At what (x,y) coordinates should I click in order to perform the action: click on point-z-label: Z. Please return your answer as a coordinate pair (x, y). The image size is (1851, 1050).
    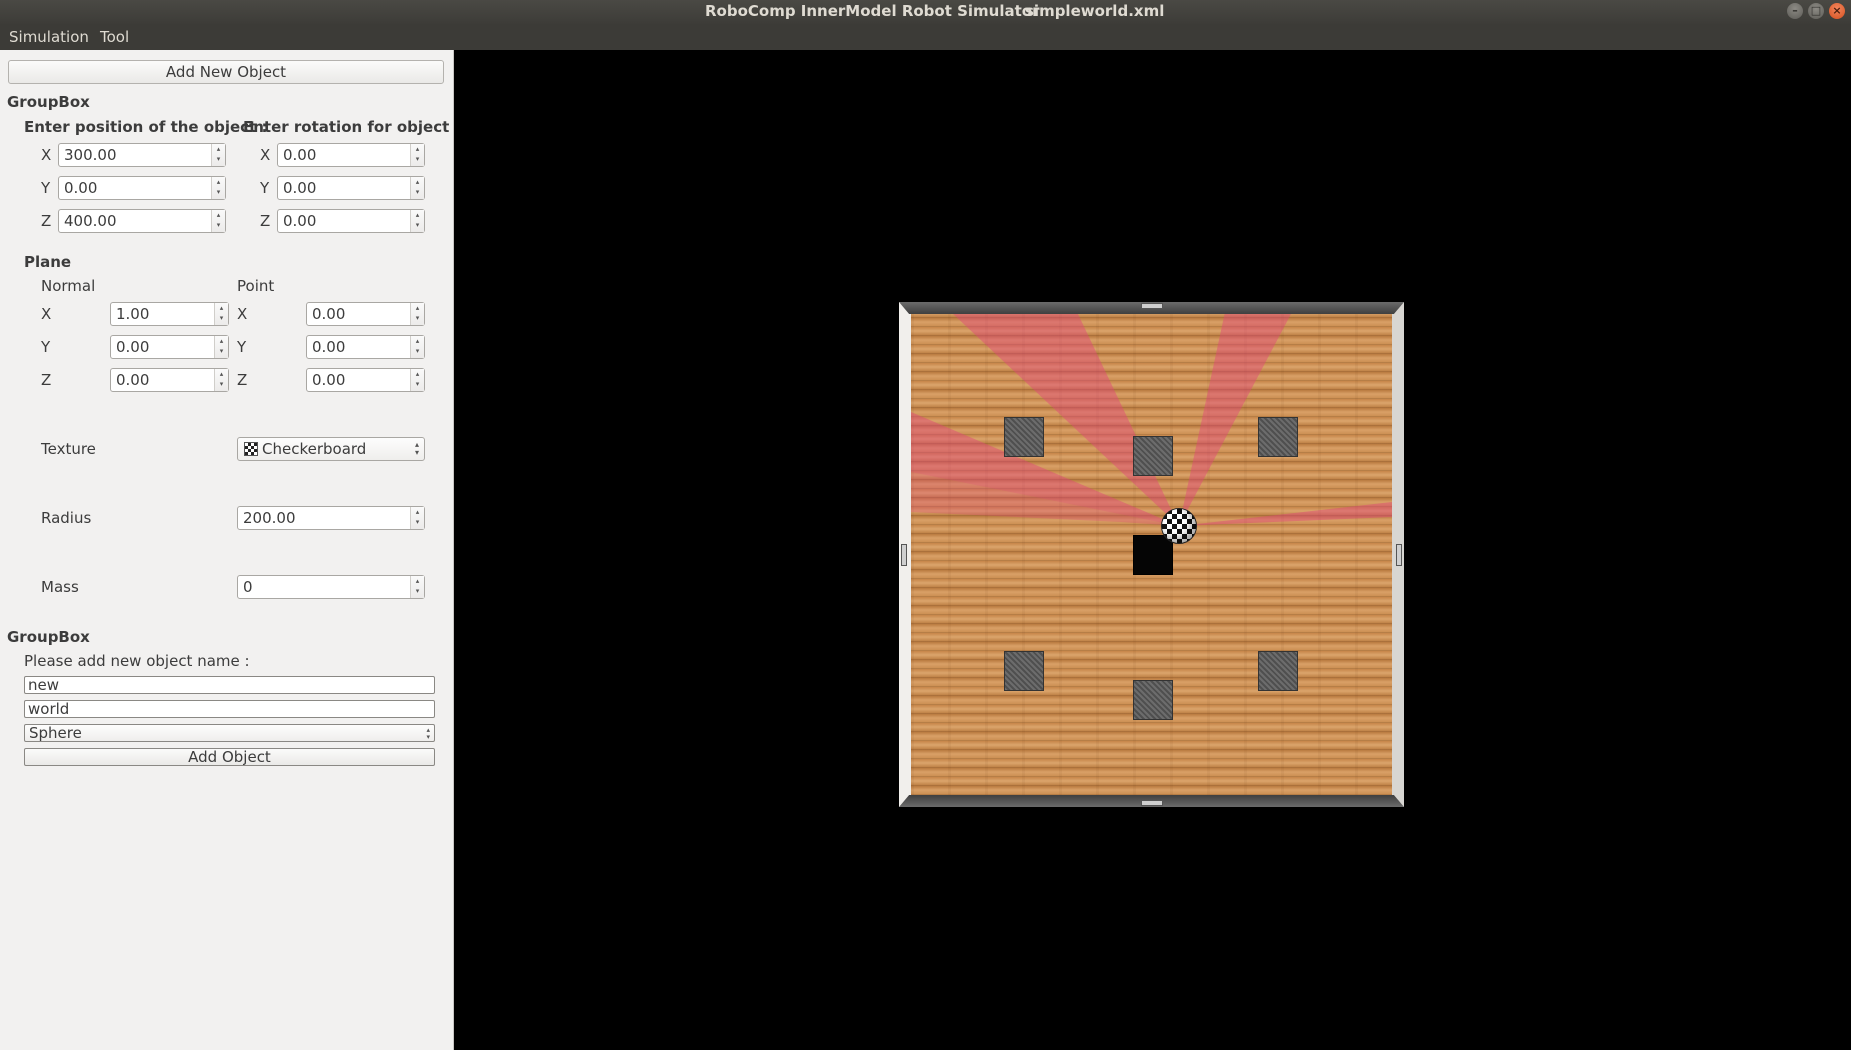
    Looking at the image, I should click on (242, 380).